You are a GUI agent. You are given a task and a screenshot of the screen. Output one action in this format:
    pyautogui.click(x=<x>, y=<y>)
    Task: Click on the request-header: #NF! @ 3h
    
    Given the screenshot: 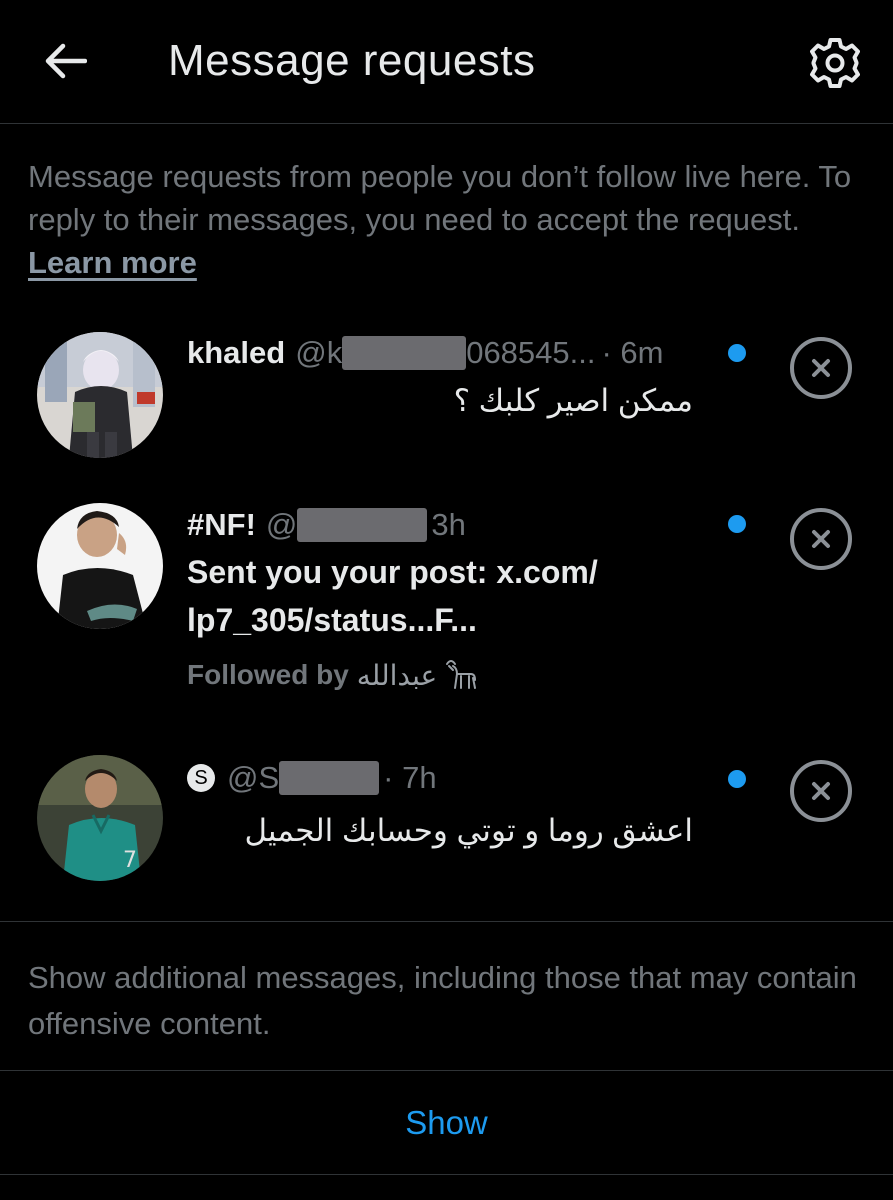 What is the action you would take?
    pyautogui.click(x=326, y=525)
    